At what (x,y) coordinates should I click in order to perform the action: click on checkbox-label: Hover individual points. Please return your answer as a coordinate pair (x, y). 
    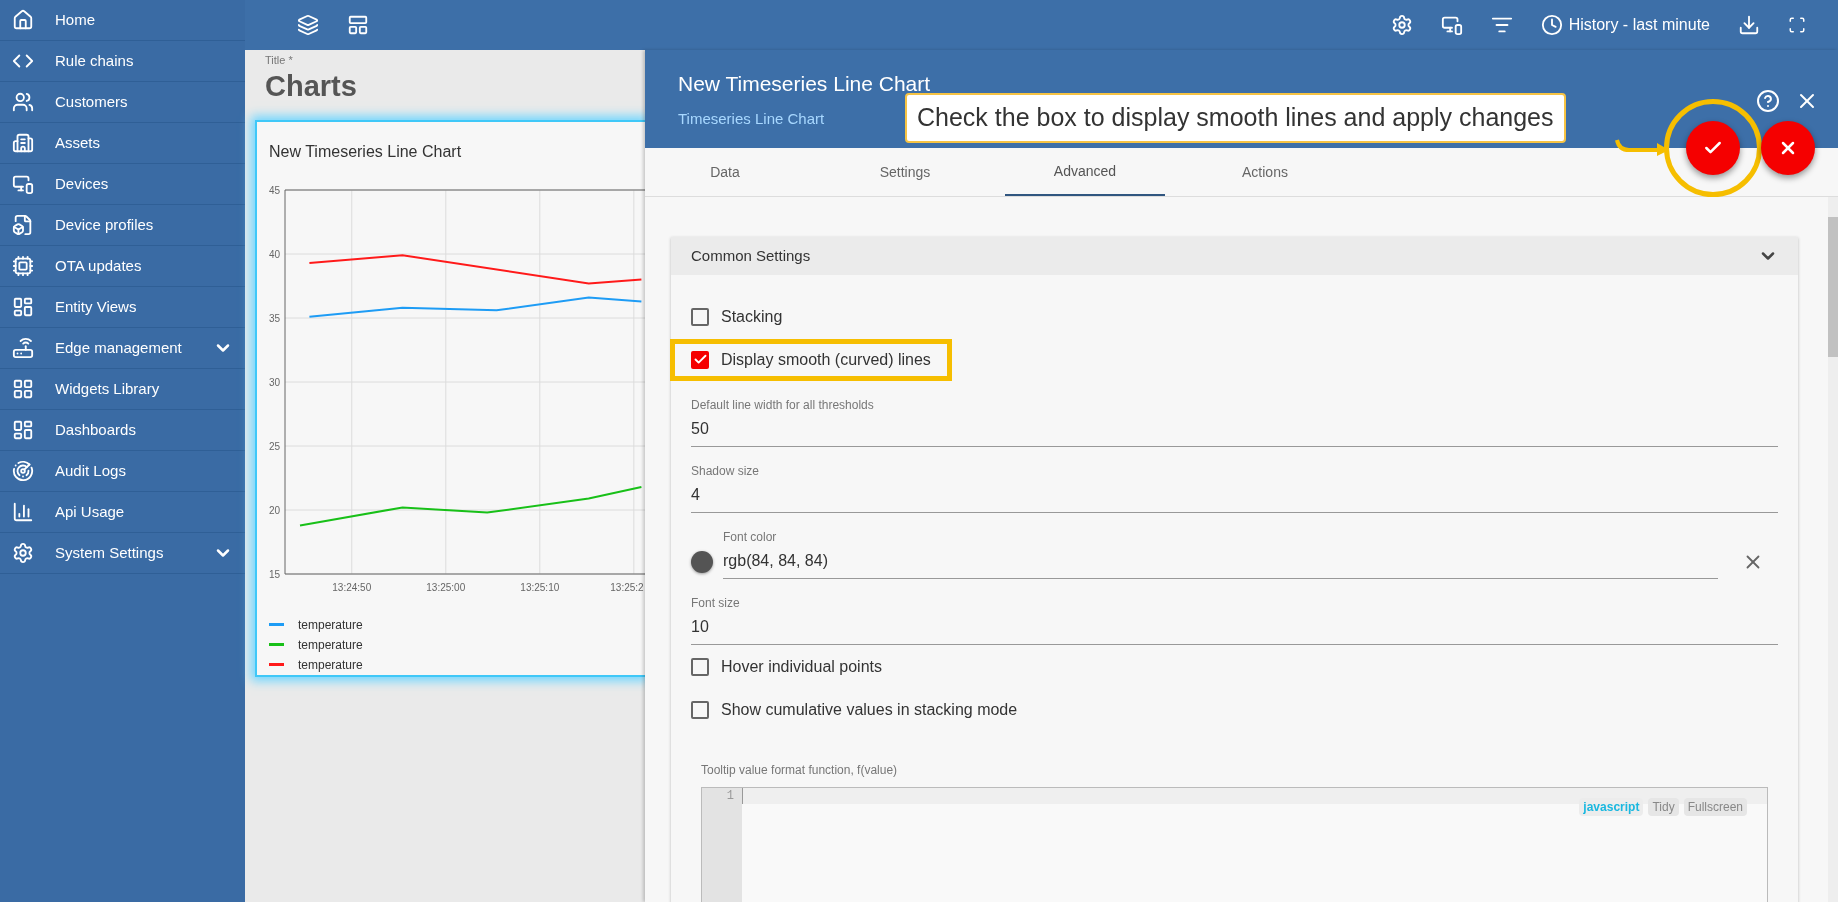
    Looking at the image, I should click on (801, 666).